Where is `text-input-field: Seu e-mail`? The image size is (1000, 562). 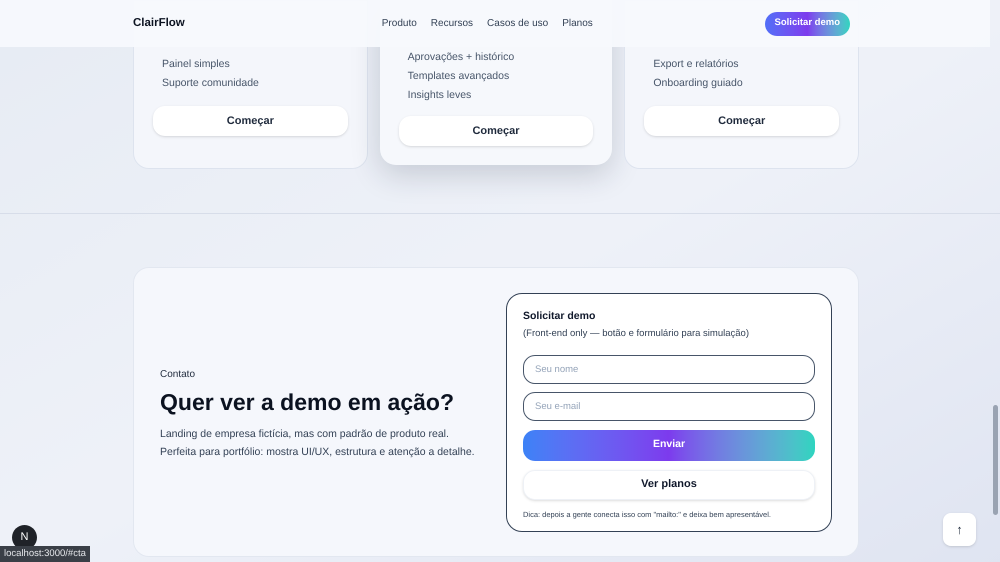
text-input-field: Seu e-mail is located at coordinates (669, 406).